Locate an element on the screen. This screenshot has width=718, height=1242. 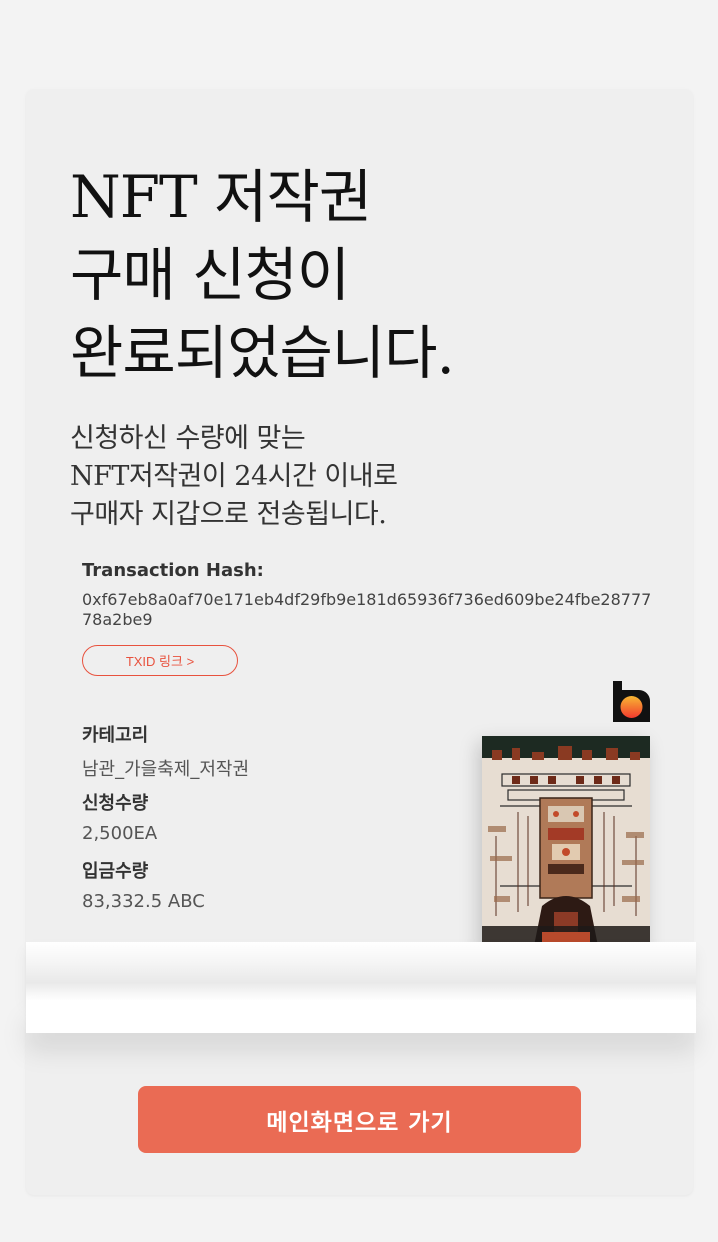
shelf-shadow is located at coordinates (361, 971).